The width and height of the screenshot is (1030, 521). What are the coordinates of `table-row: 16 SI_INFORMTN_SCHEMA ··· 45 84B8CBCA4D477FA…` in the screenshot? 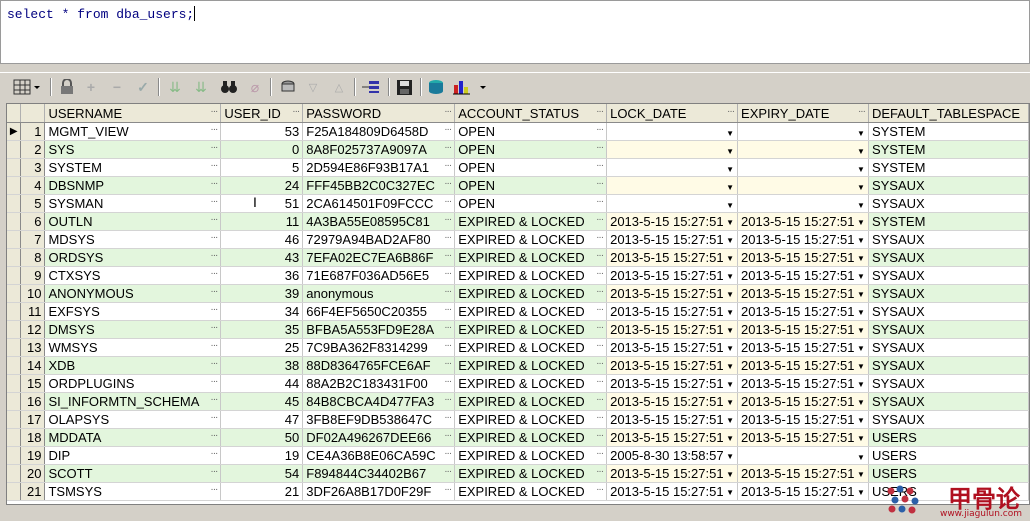 It's located at (518, 401).